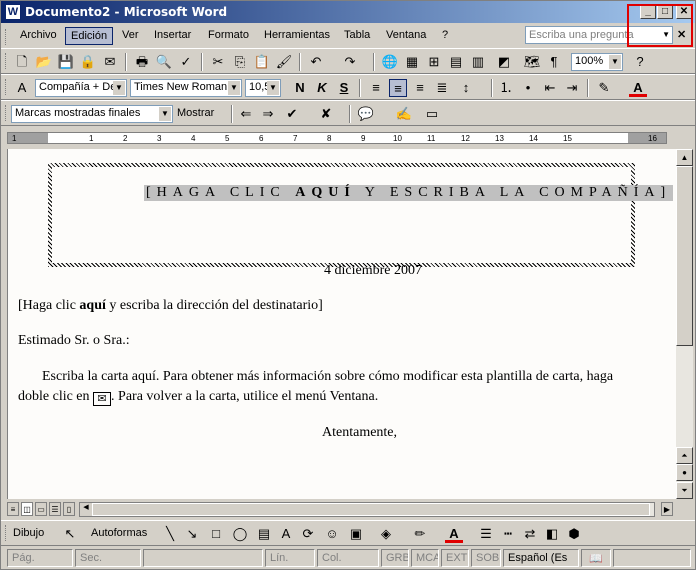 The height and width of the screenshot is (570, 696). I want to click on permission-icon: 🔒, so click(88, 62).